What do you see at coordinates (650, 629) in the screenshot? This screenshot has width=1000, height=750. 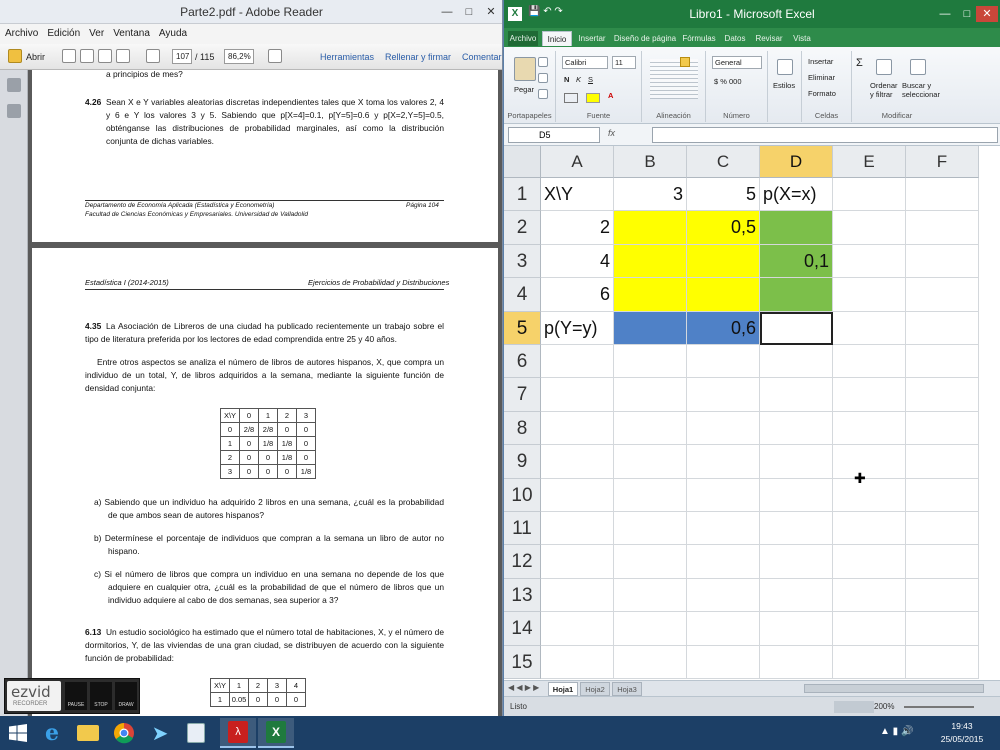 I see `cell-b14` at bounding box center [650, 629].